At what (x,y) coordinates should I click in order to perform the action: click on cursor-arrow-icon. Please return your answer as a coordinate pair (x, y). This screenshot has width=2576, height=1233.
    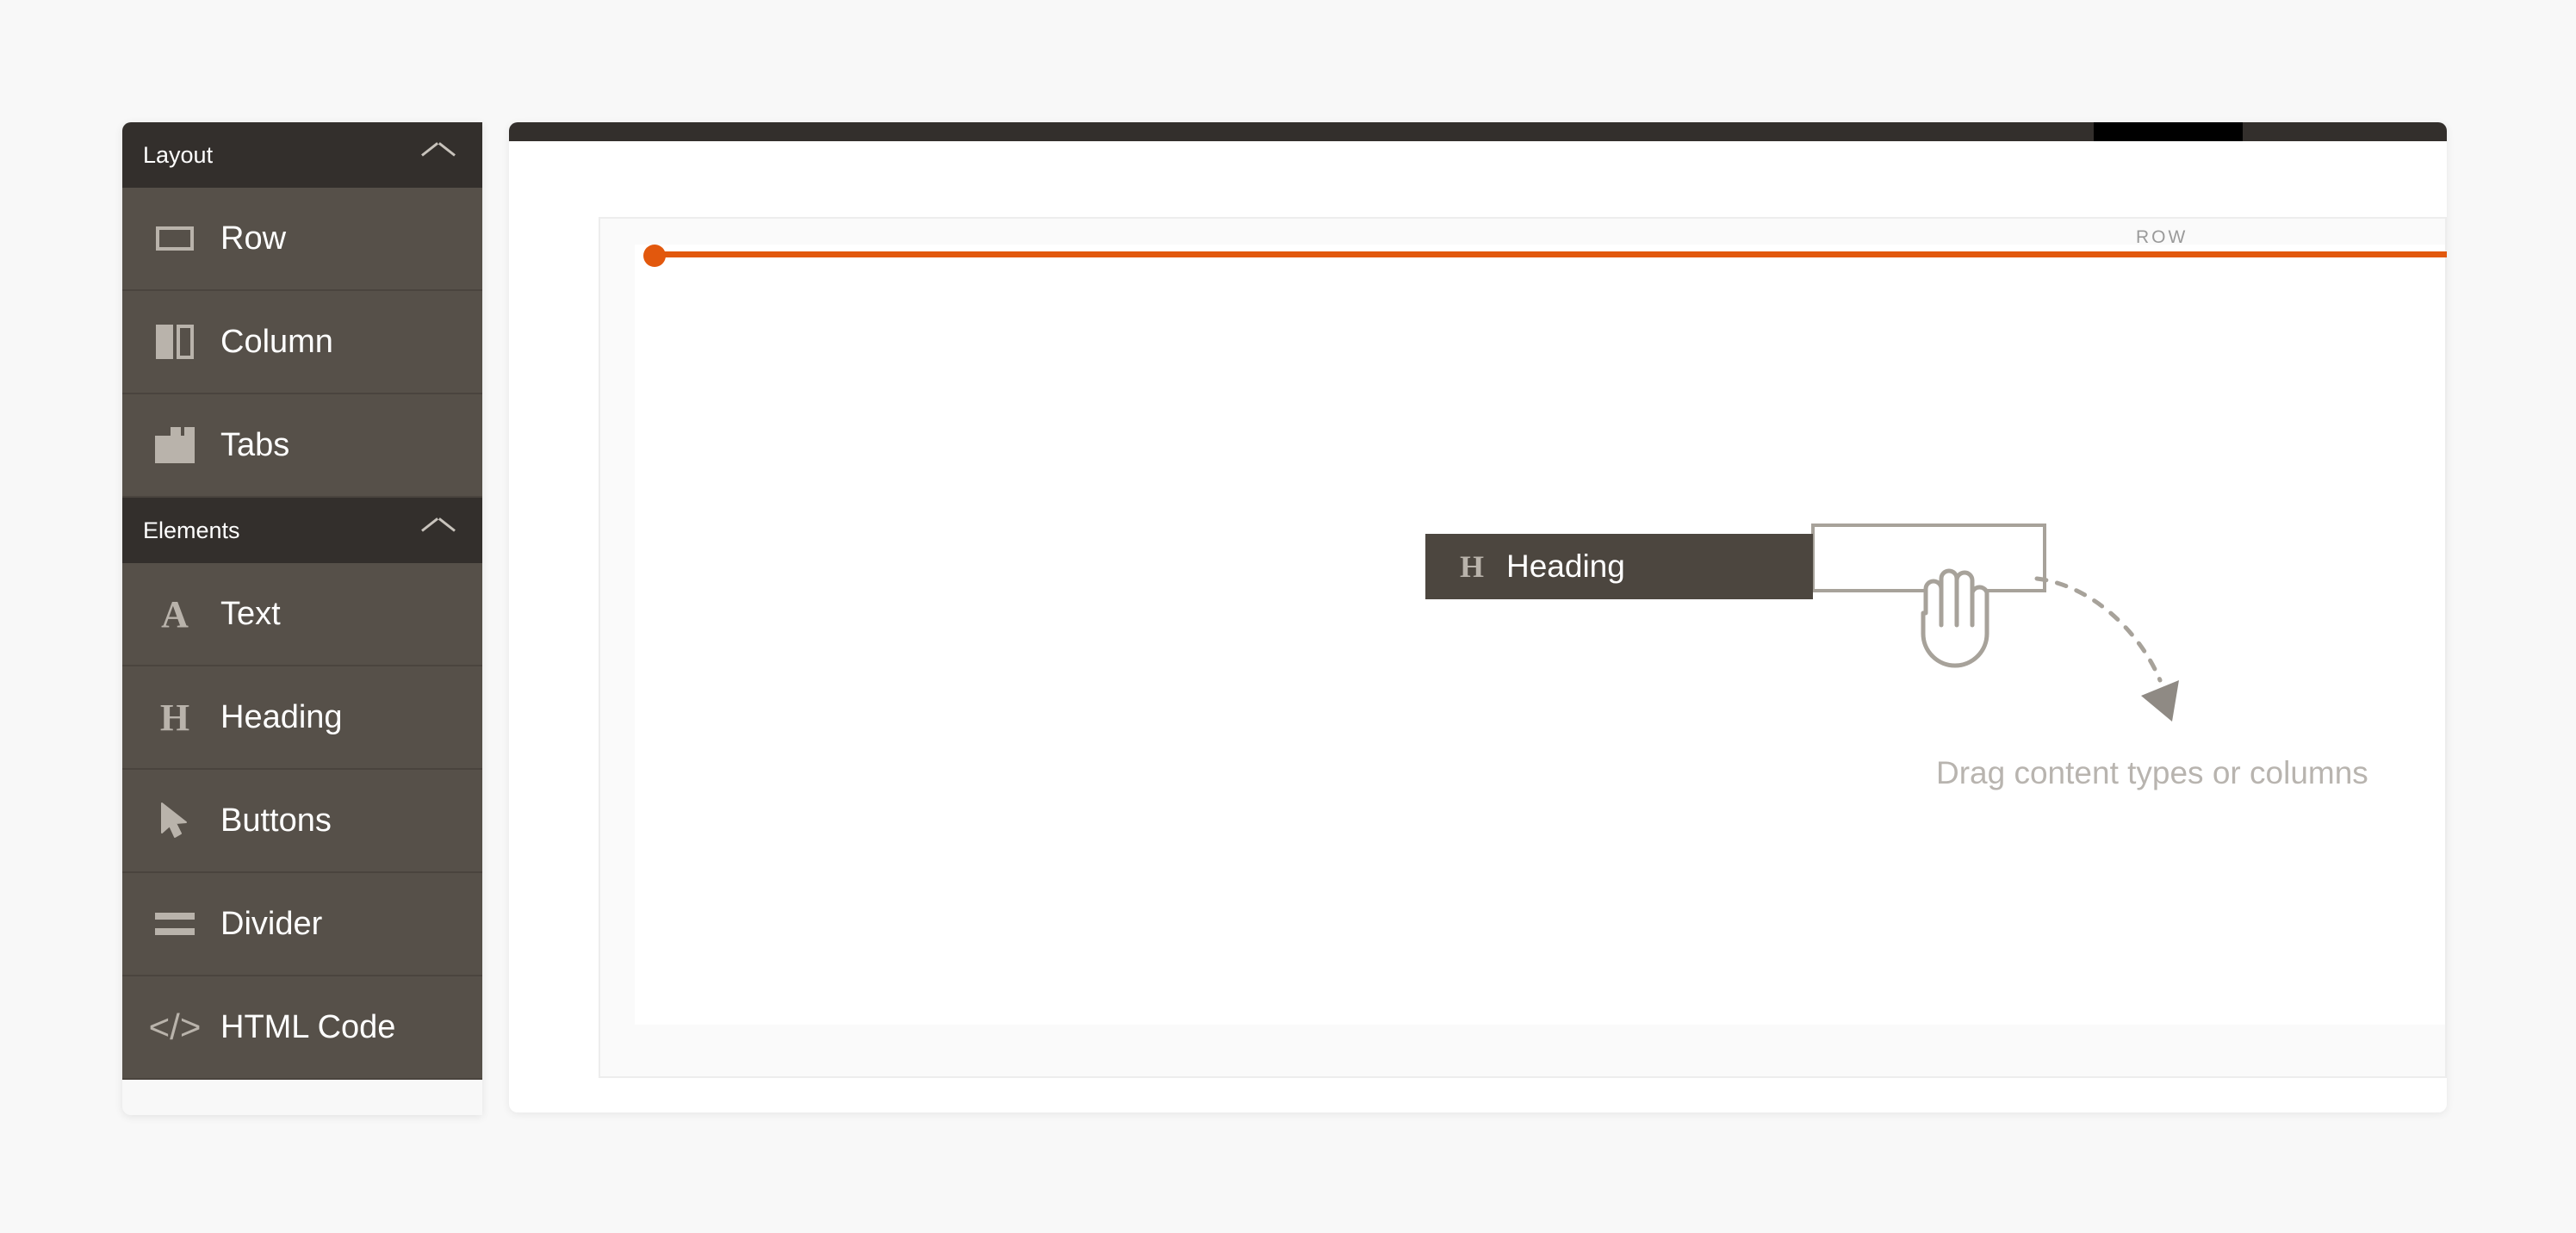
    Looking at the image, I should click on (175, 821).